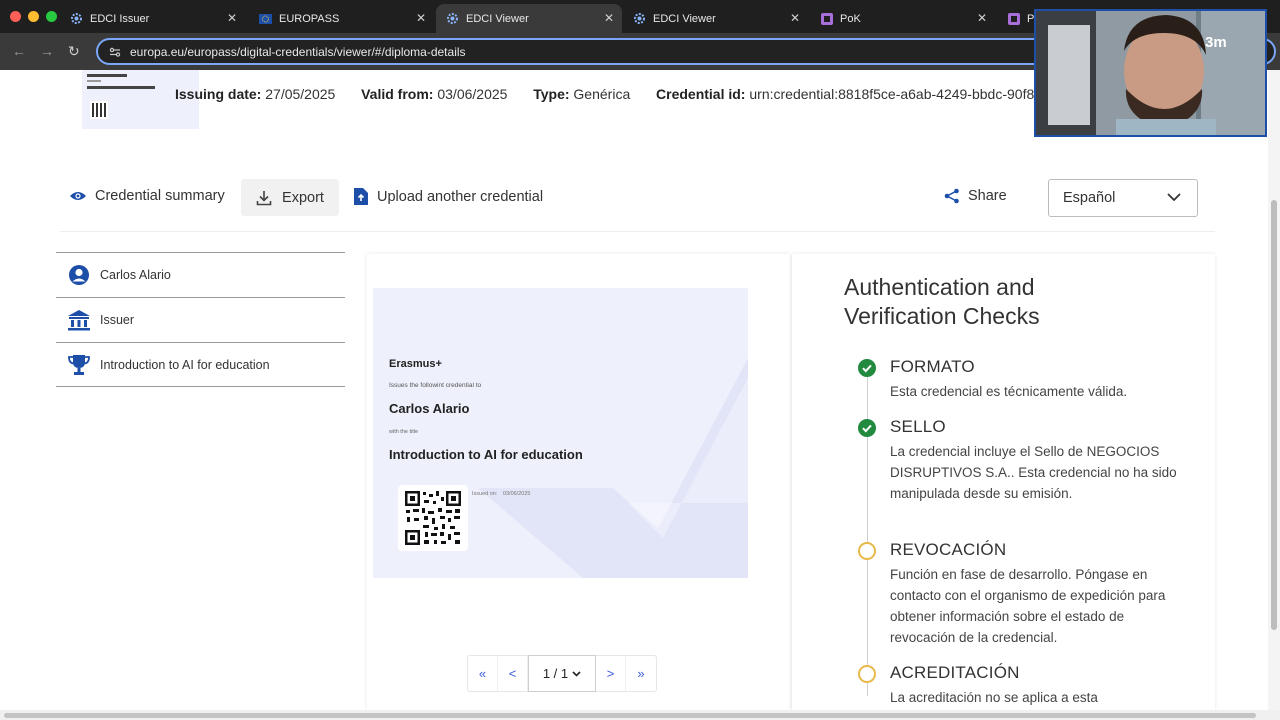  I want to click on diploma-issued-on: Issued on: 03/06/2025, so click(501, 494).